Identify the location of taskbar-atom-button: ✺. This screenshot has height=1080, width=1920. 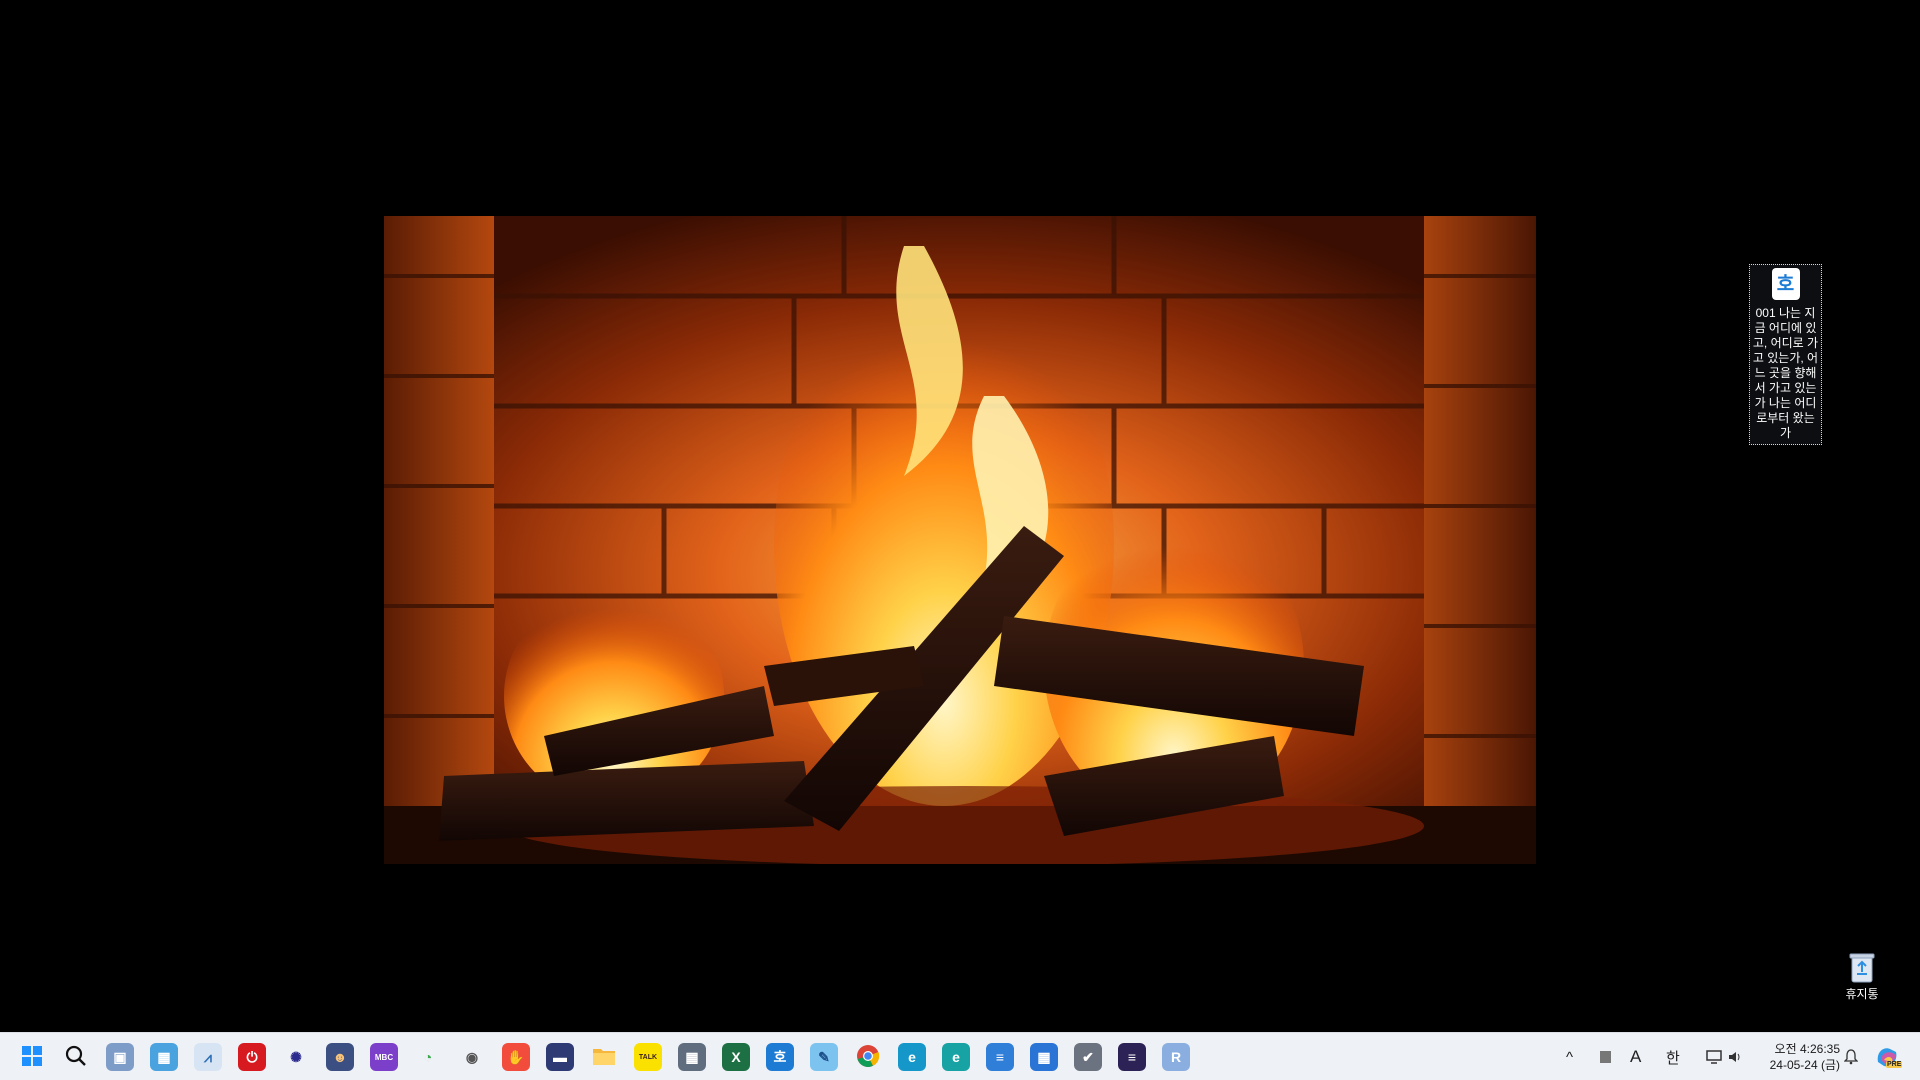
(296, 1057).